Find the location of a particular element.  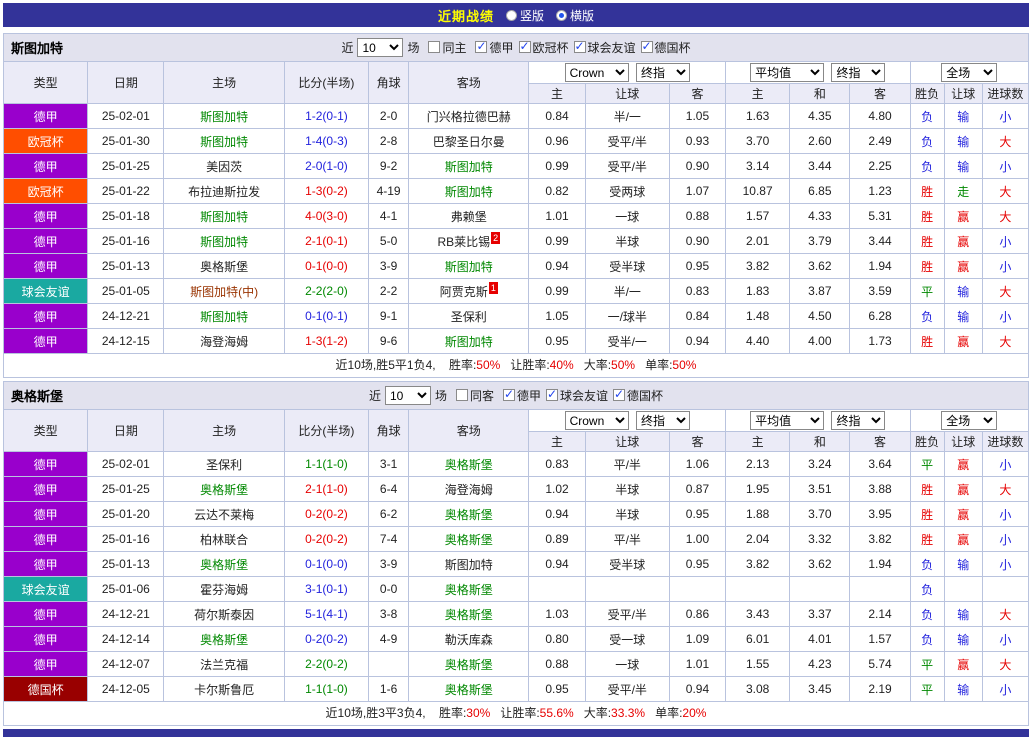

home-team: 霍芬海姆 is located at coordinates (224, 589).